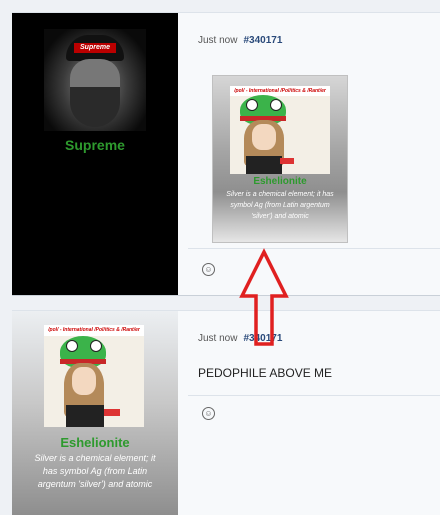 The image size is (440, 515). I want to click on red-arrow-annotation, so click(264, 297).